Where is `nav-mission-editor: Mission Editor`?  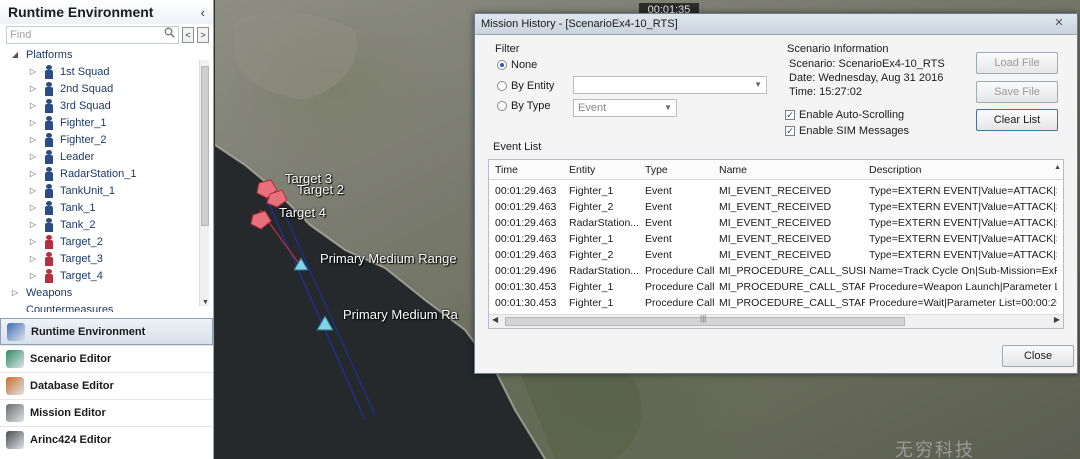
nav-mission-editor: Mission Editor is located at coordinates (106, 412).